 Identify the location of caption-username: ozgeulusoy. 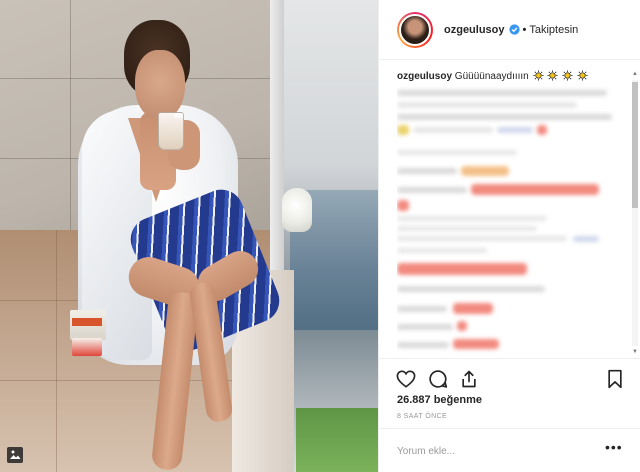
(424, 76).